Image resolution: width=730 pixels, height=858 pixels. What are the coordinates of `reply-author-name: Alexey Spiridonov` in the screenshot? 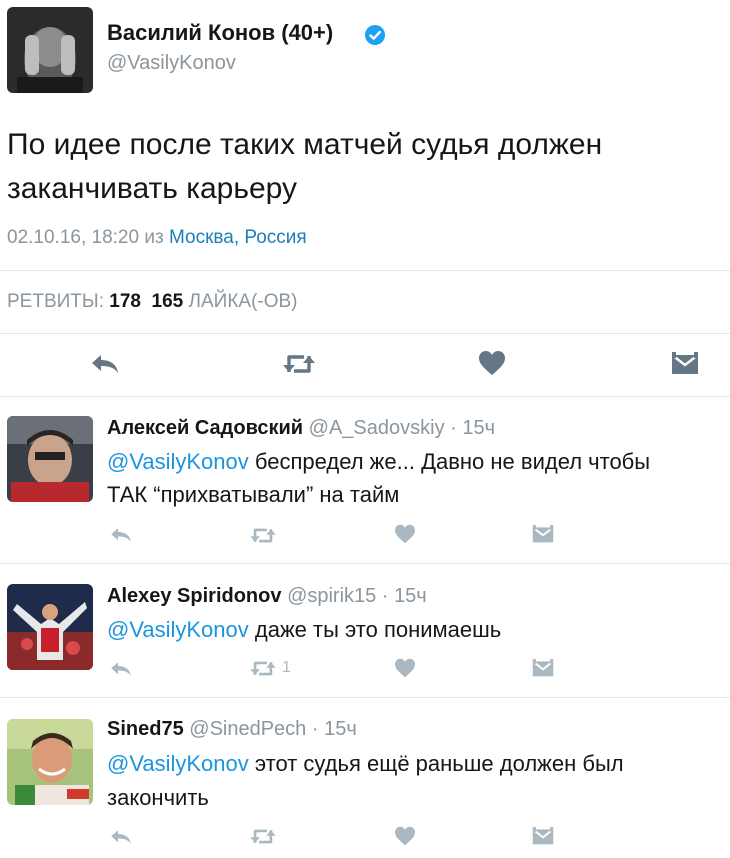 It's located at (194, 596).